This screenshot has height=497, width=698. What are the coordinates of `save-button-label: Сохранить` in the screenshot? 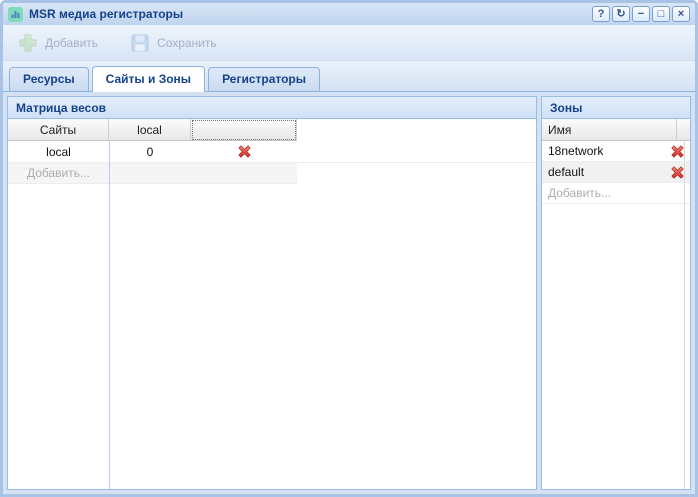 It's located at (187, 42).